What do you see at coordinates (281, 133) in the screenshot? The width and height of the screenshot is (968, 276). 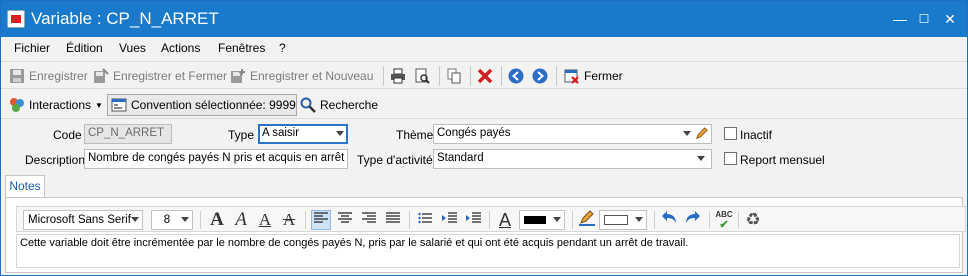 I see `type-value: A saisir` at bounding box center [281, 133].